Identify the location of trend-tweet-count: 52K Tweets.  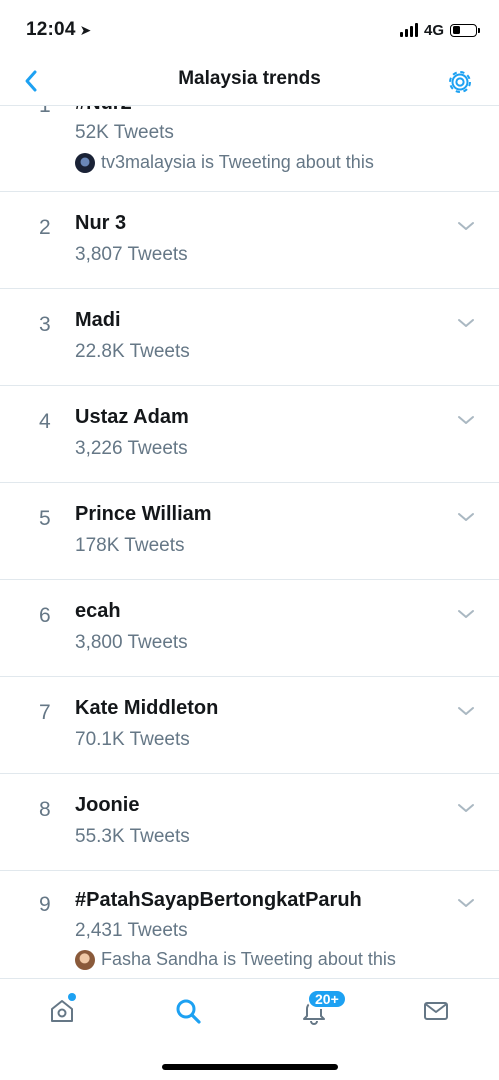
(124, 132).